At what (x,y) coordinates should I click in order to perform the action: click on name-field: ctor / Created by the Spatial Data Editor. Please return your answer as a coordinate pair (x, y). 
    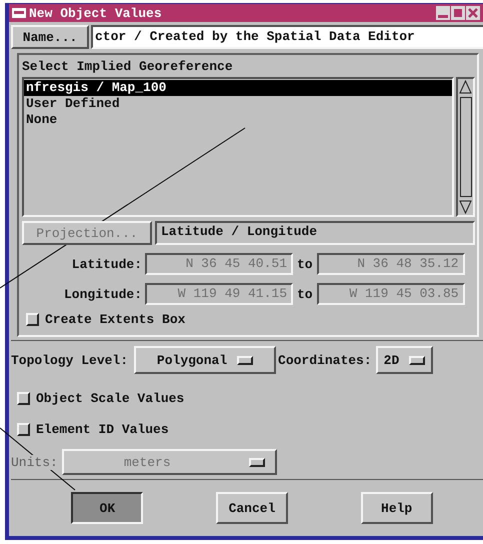
    Looking at the image, I should click on (287, 37).